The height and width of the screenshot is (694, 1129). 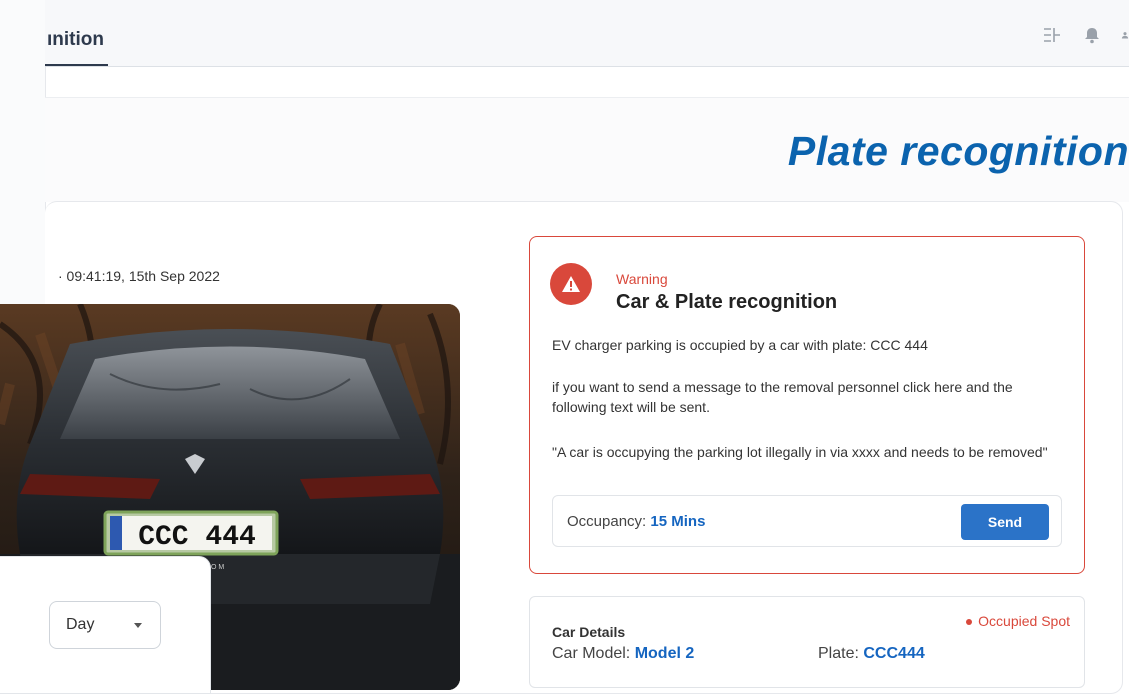 What do you see at coordinates (139, 276) in the screenshot?
I see `capture-timestamp: · 09:41:19, 15th Sep 2022` at bounding box center [139, 276].